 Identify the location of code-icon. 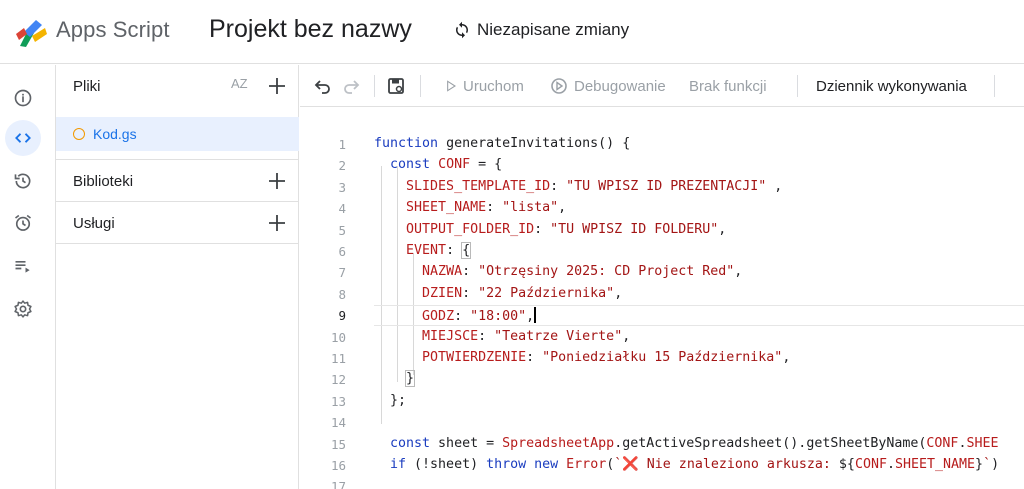
(23, 138).